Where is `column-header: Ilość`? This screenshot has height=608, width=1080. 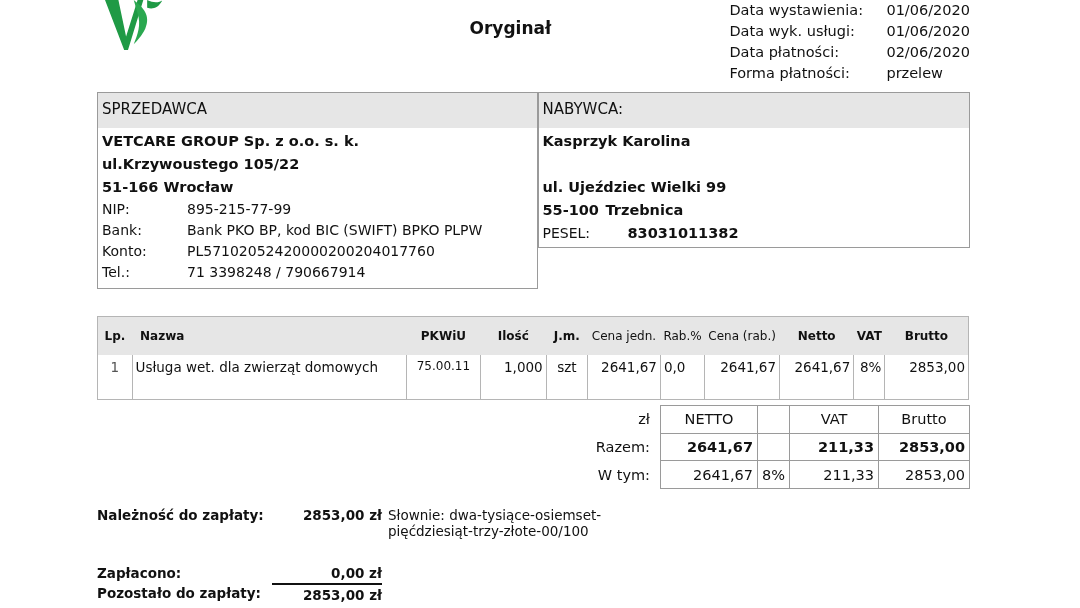 column-header: Ilość is located at coordinates (513, 335).